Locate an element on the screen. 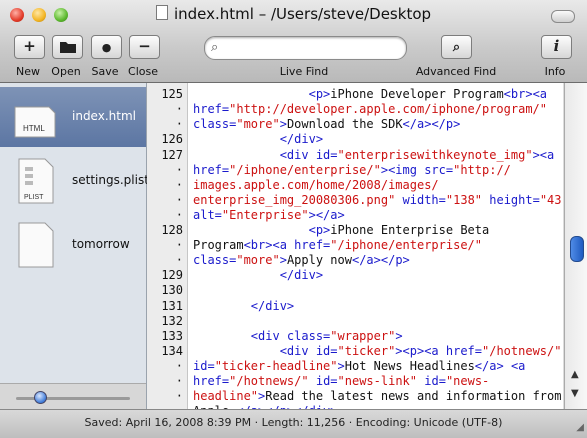 Image resolution: width=587 pixels, height=438 pixels. resize-grip-icon: ◢ is located at coordinates (580, 427).